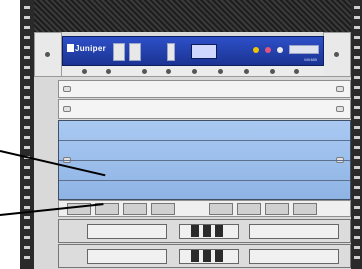  What do you see at coordinates (171, 52) in the screenshot?
I see `control-board-module` at bounding box center [171, 52].